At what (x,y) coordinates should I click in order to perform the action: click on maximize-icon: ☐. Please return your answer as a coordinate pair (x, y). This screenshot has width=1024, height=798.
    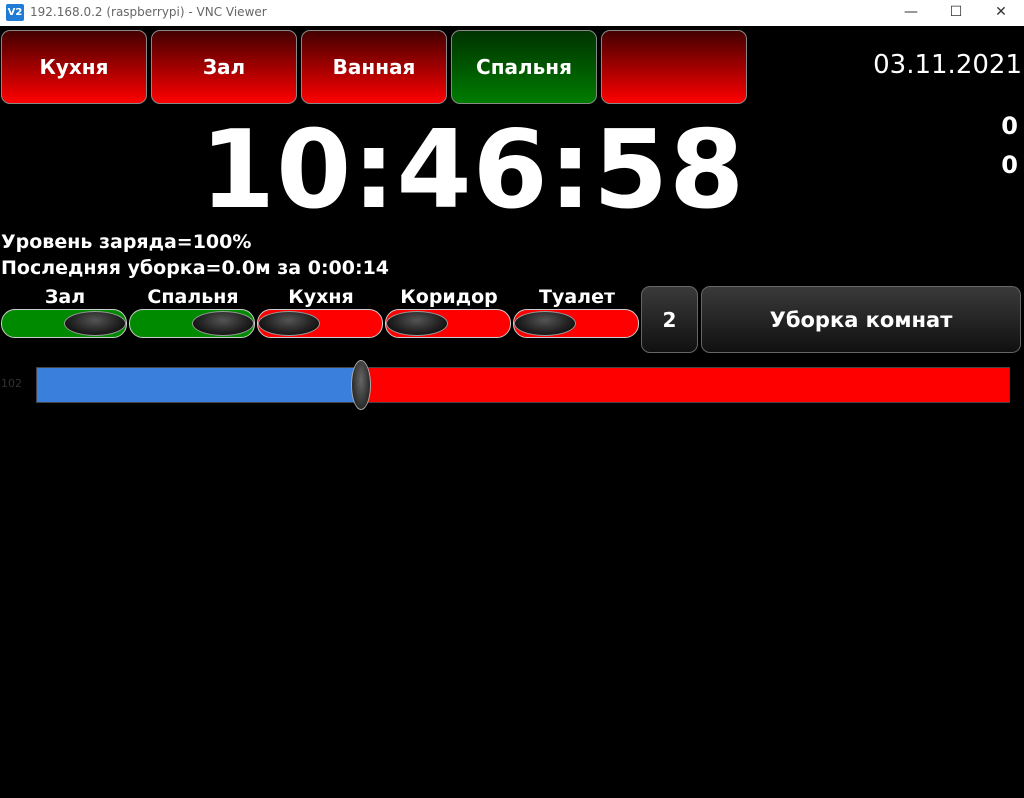
    Looking at the image, I should click on (956, 13).